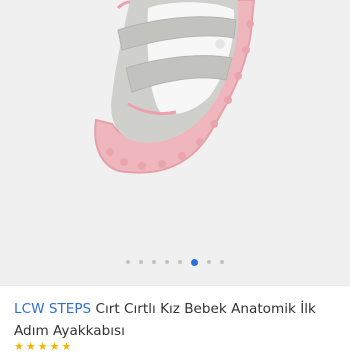 Image resolution: width=350 pixels, height=353 pixels. What do you see at coordinates (194, 262) in the screenshot?
I see `gallery-dot-active` at bounding box center [194, 262].